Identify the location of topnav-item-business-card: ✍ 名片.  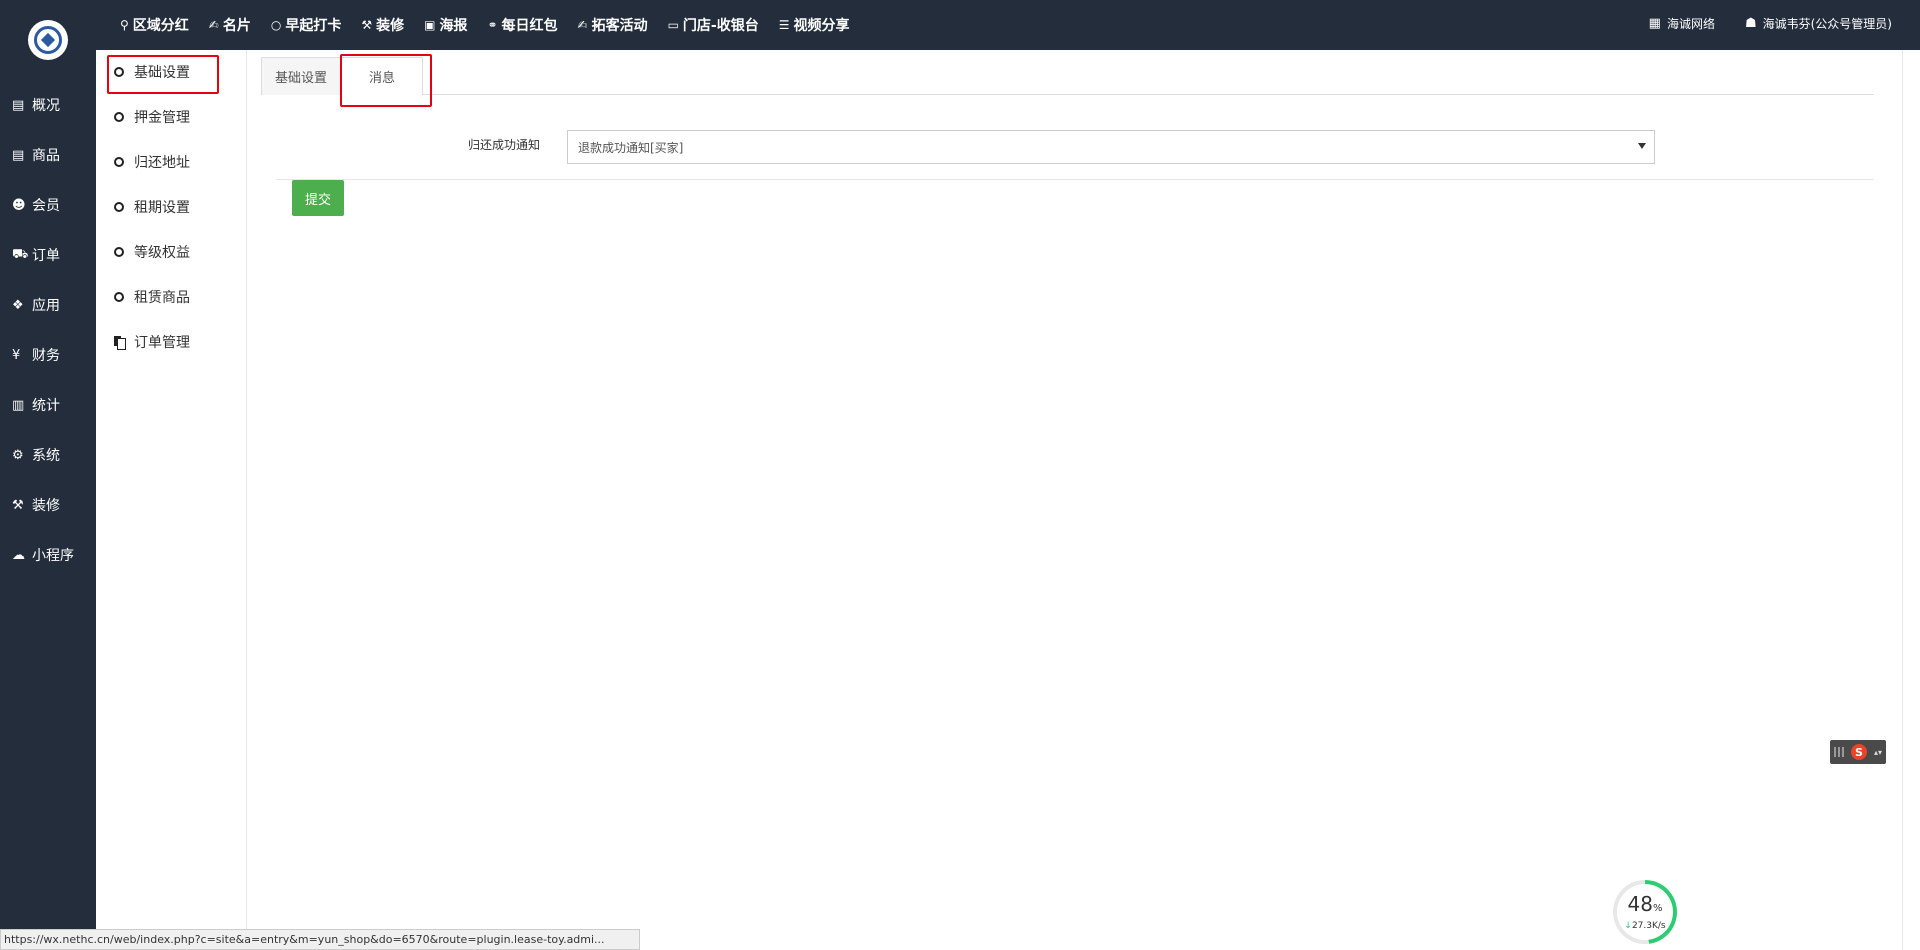
(230, 25).